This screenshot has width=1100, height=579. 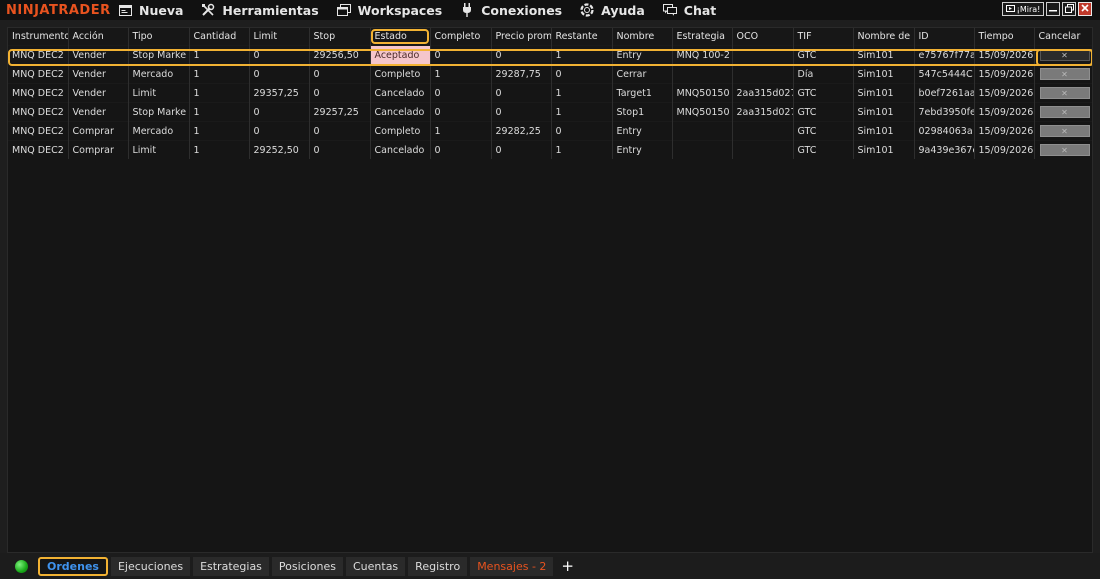 I want to click on column-header-tif: TIF, so click(x=823, y=37).